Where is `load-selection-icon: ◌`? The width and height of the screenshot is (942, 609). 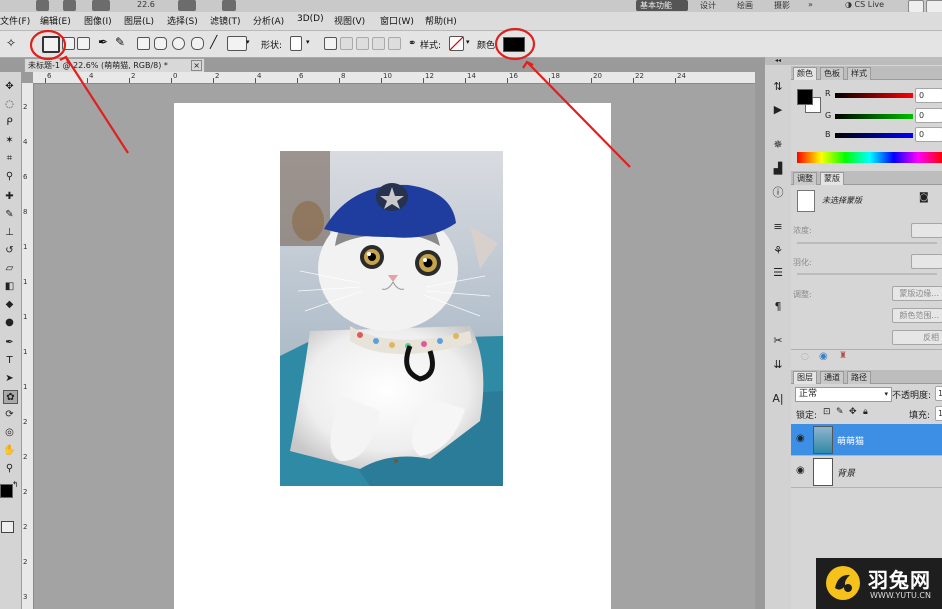 load-selection-icon: ◌ is located at coordinates (805, 357).